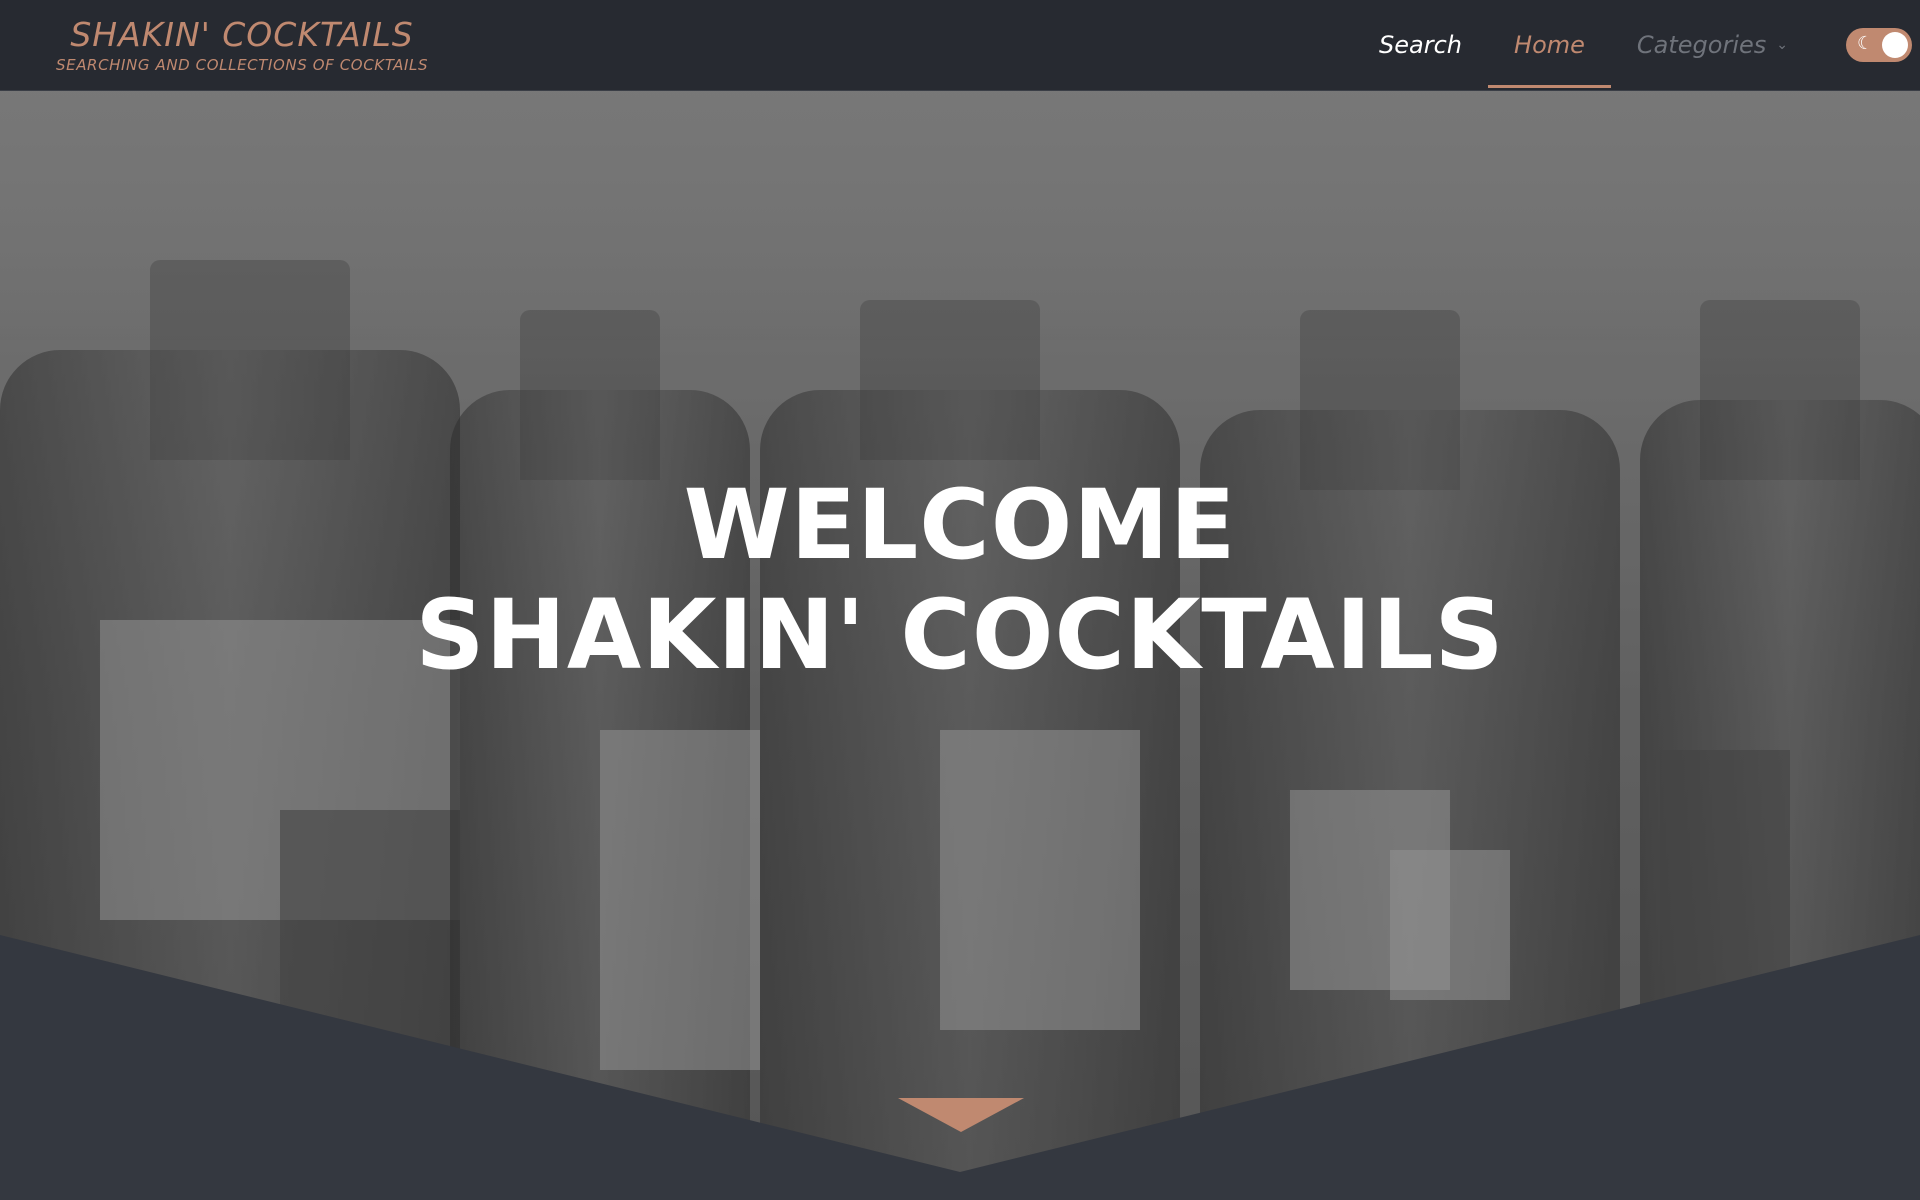 The image size is (1920, 1200). What do you see at coordinates (242, 65) in the screenshot?
I see `brand-tagline: SEARCHING AND COLLECTIONS OF COCKTAILS` at bounding box center [242, 65].